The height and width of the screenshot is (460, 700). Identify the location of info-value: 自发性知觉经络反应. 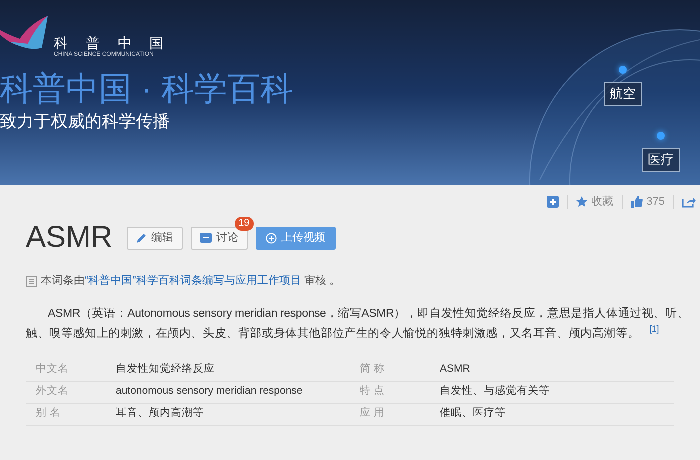
(165, 370).